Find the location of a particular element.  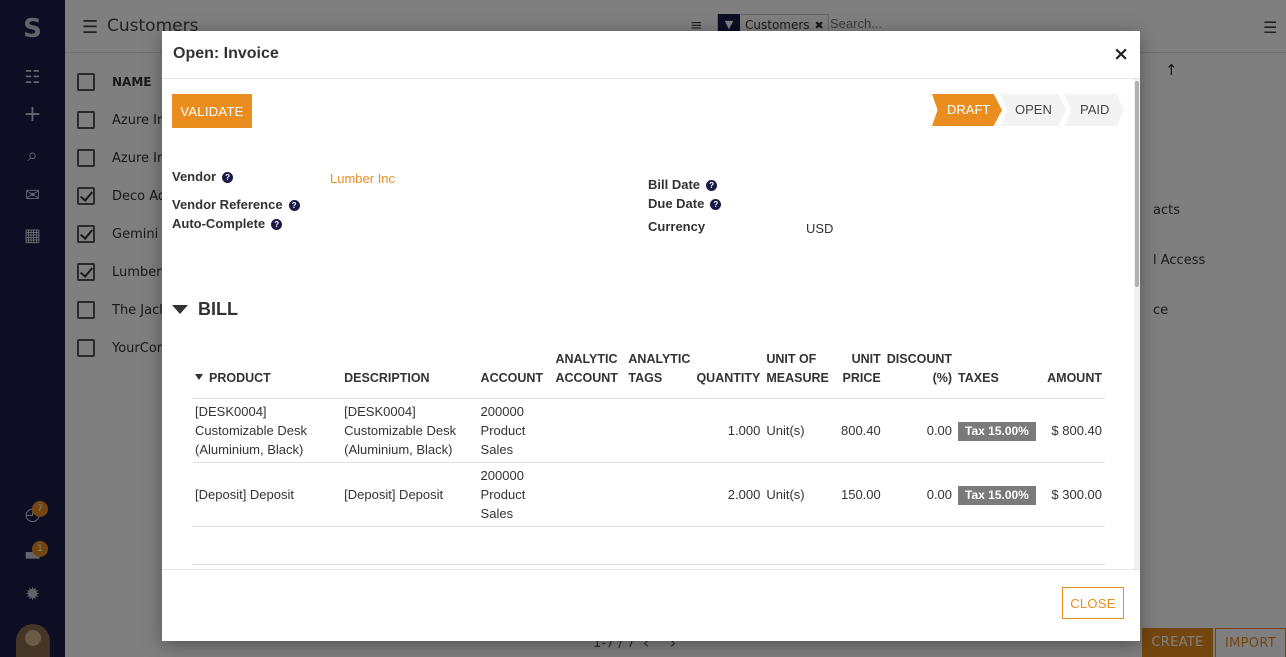

column-header-taxes: TAXES is located at coordinates (999, 371).